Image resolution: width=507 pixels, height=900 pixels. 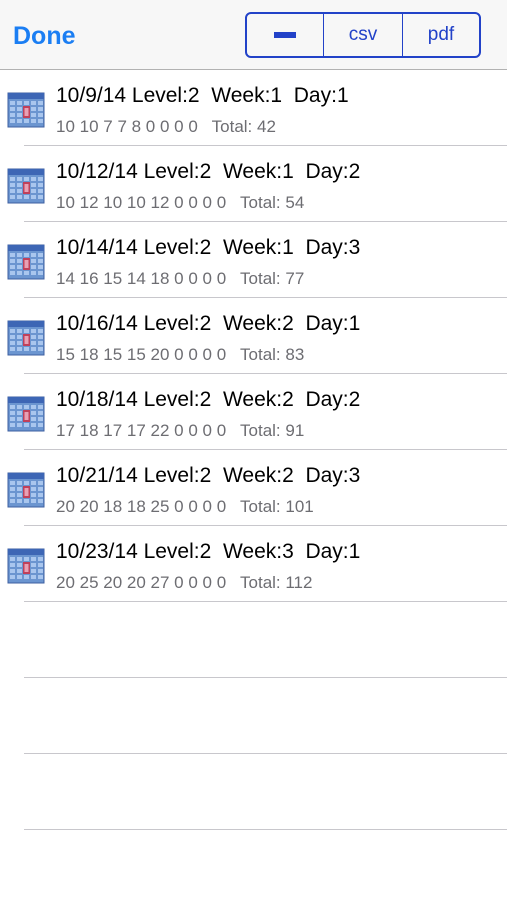 I want to click on remove-segment-button, so click(x=285, y=35).